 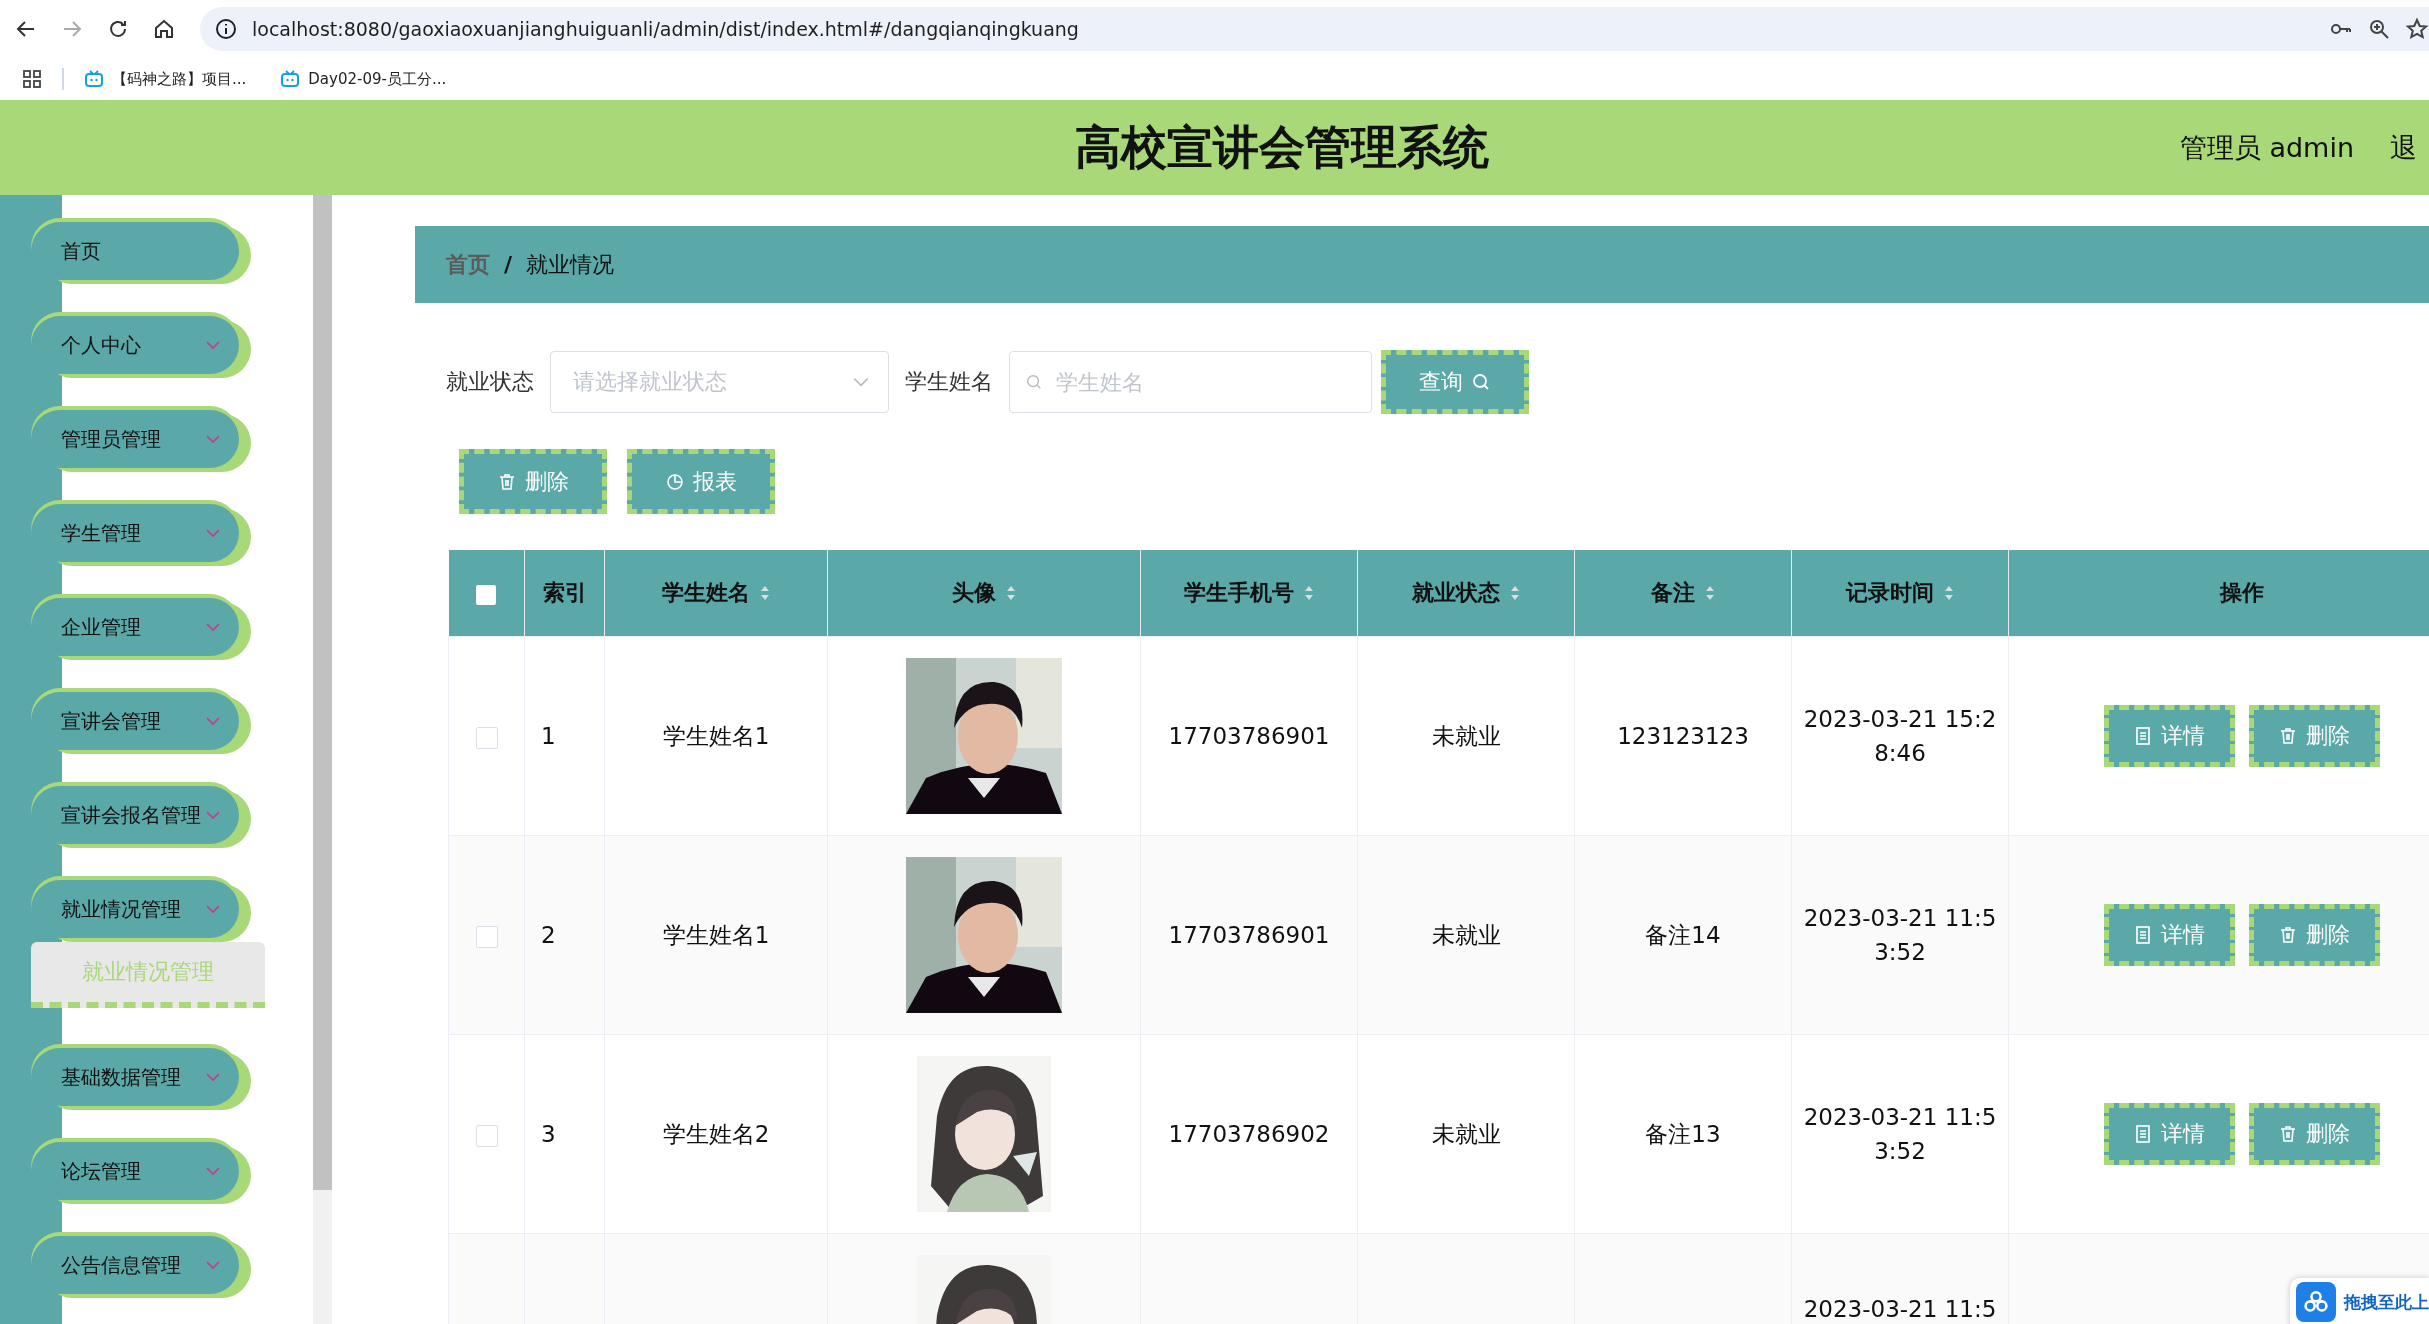 I want to click on table-cell: 123123123, so click(x=1683, y=736).